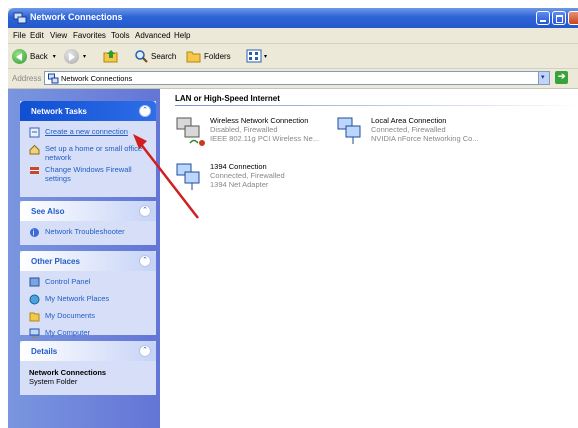 This screenshot has height=428, width=578. Describe the element at coordinates (85, 231) in the screenshot. I see `task-label: Network Troubleshooter` at that location.